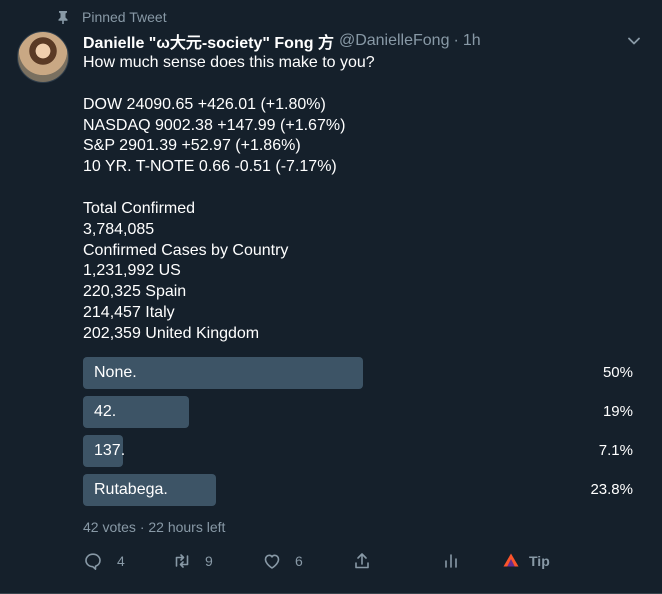 This screenshot has width=662, height=594. What do you see at coordinates (323, 561) in the screenshot?
I see `tweet-actions: 4 9 6 Tip` at bounding box center [323, 561].